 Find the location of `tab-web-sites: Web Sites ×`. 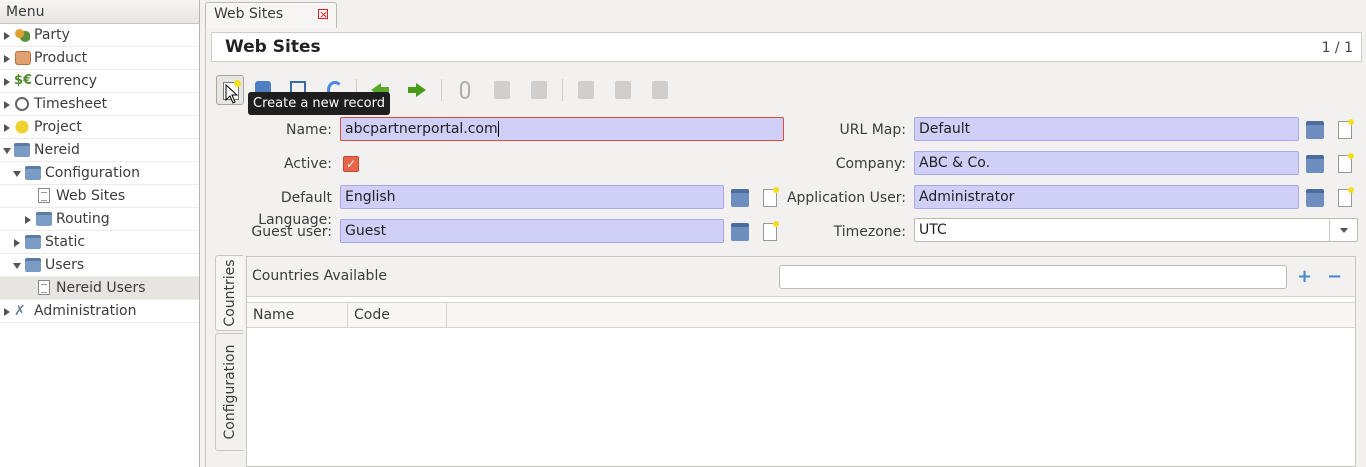

tab-web-sites: Web Sites × is located at coordinates (271, 15).